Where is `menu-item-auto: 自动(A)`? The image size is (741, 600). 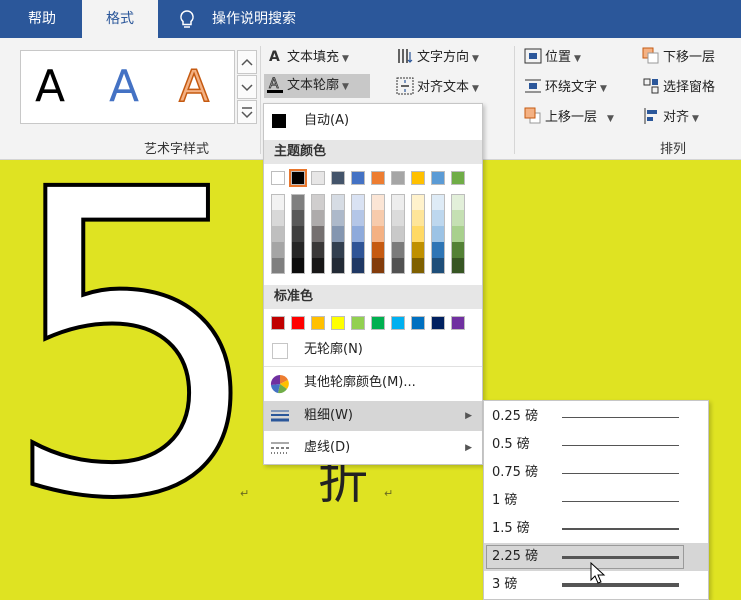
menu-item-auto: 自动(A) is located at coordinates (373, 121).